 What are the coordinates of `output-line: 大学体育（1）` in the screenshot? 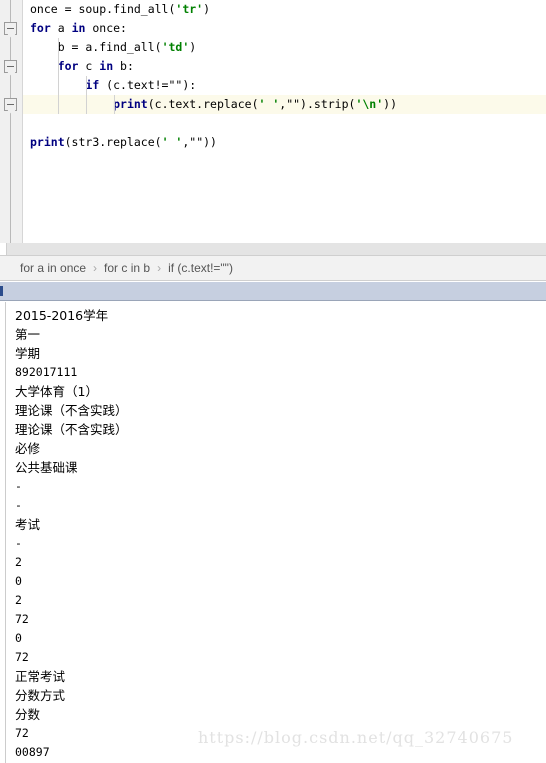 It's located at (56, 391).